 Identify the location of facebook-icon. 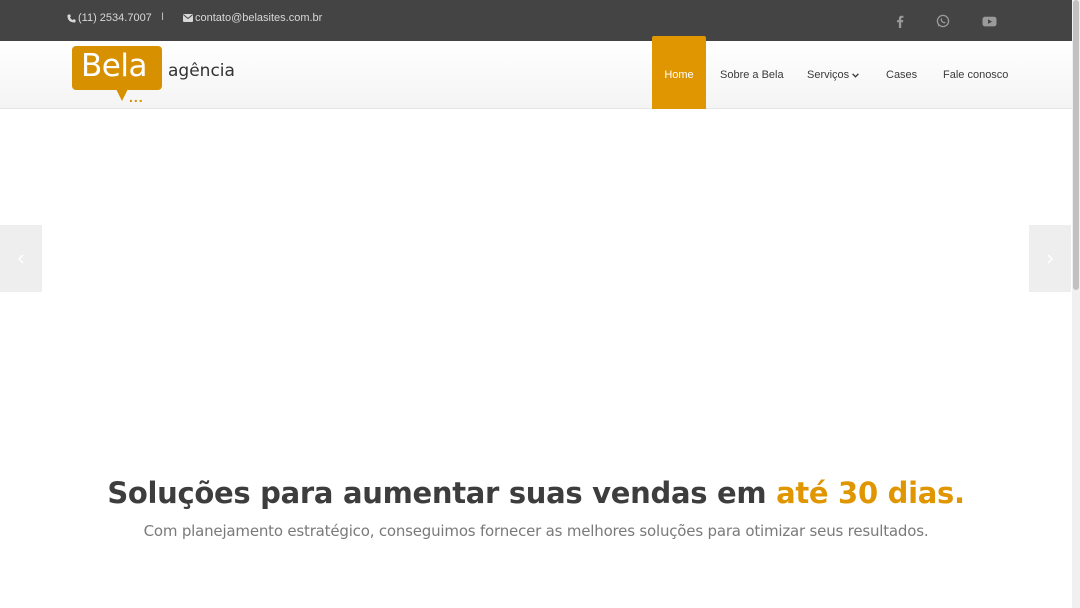
(900, 21).